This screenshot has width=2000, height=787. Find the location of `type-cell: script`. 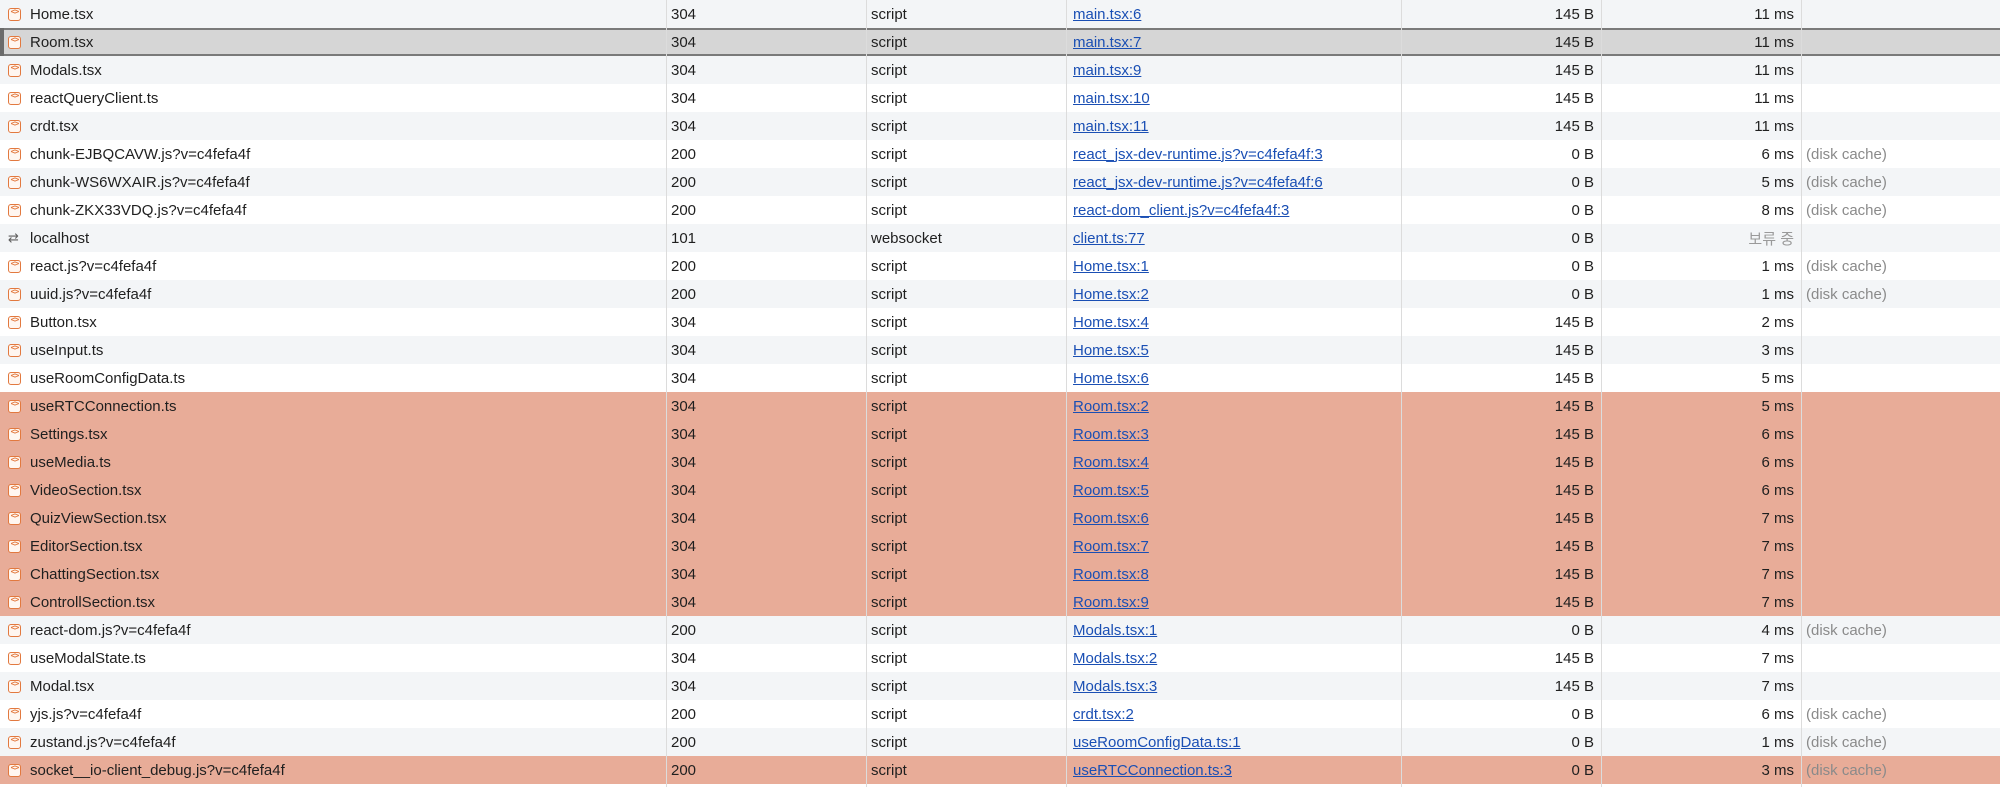

type-cell: script is located at coordinates (966, 182).